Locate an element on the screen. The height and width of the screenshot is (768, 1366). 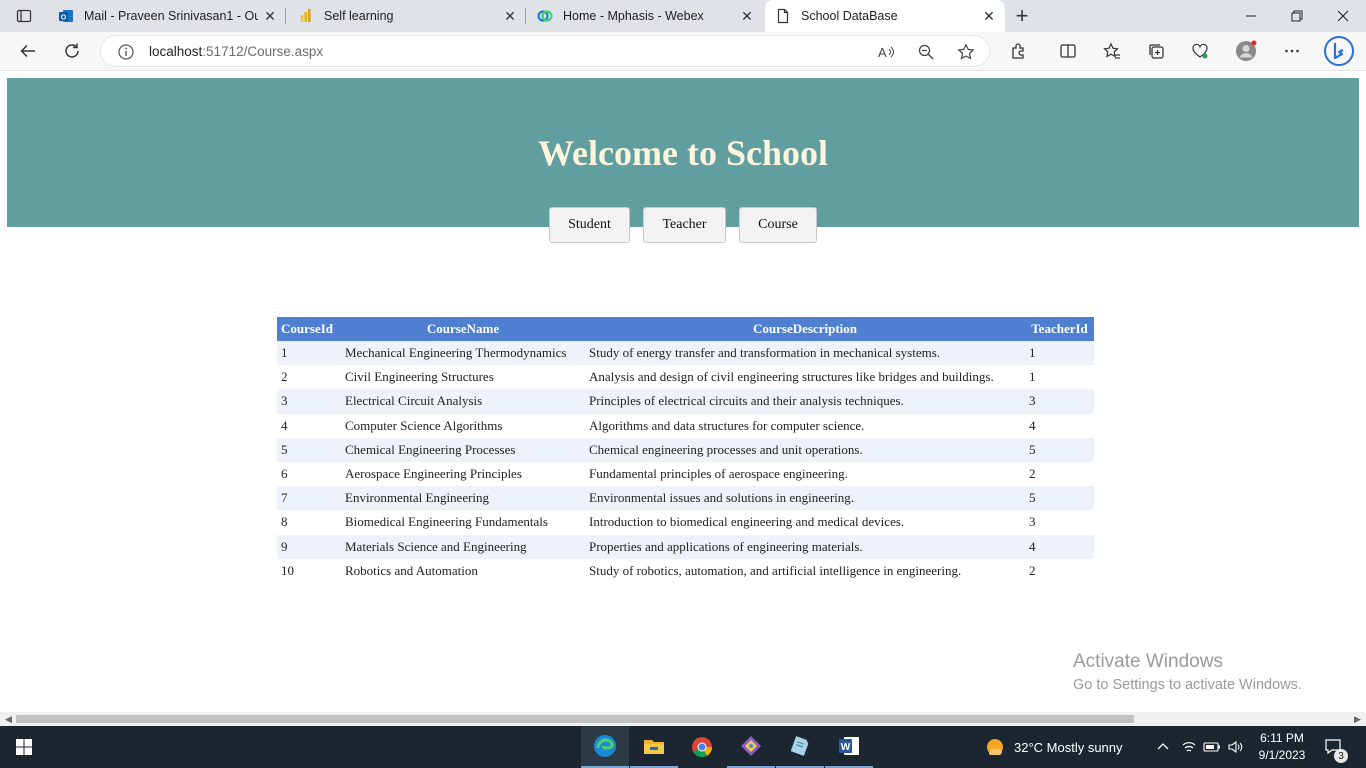
cell-coursename: Electrical Circuit Analysis is located at coordinates (463, 401).